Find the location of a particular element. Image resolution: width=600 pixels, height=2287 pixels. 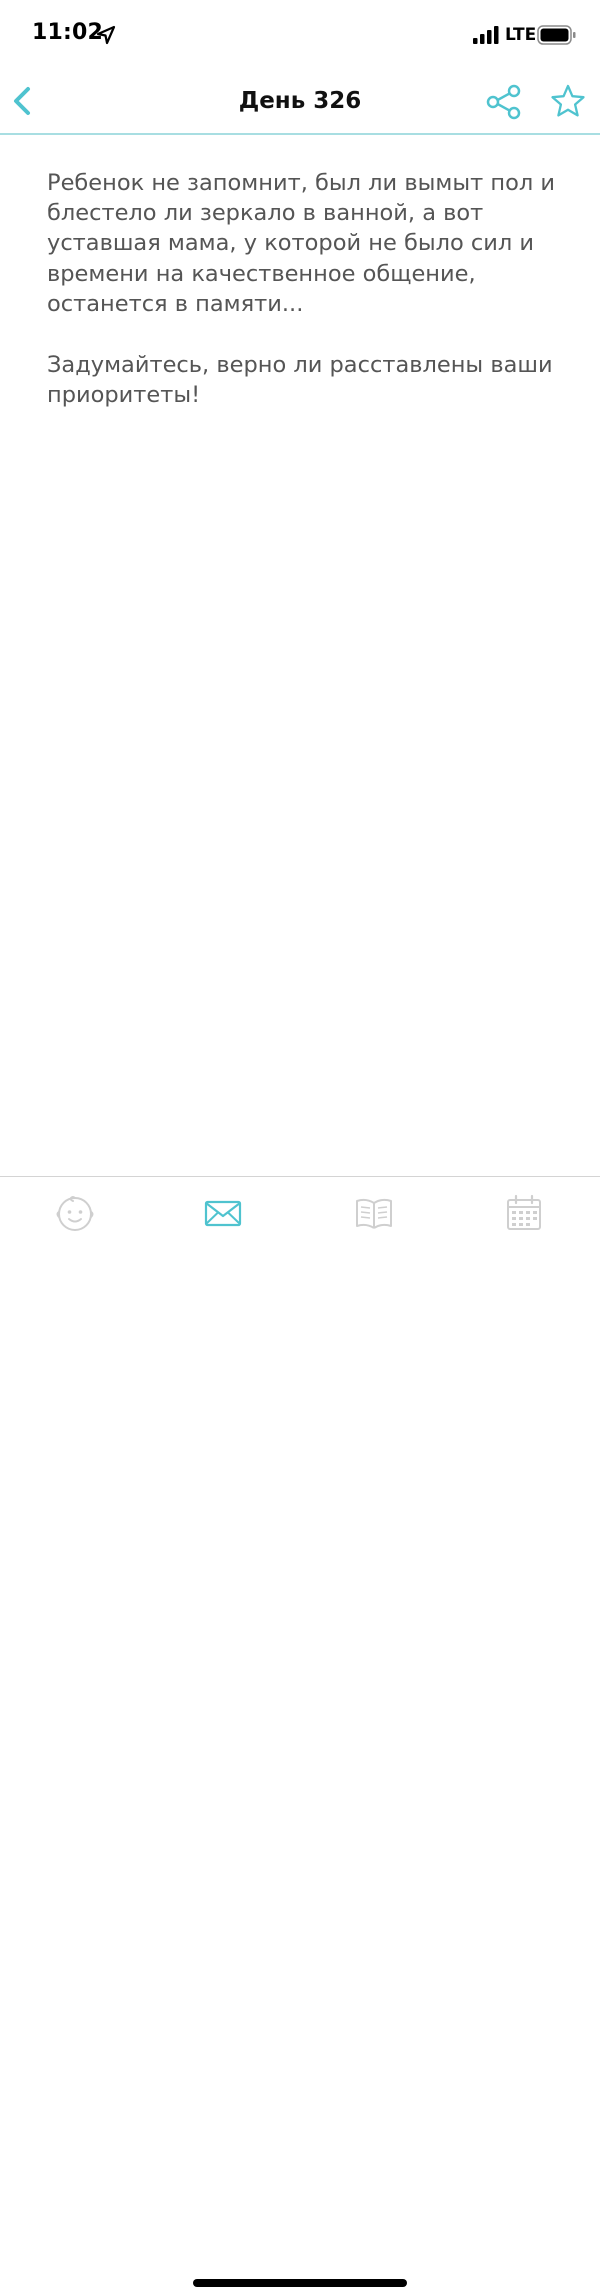

open-book-icon is located at coordinates (374, 1213).